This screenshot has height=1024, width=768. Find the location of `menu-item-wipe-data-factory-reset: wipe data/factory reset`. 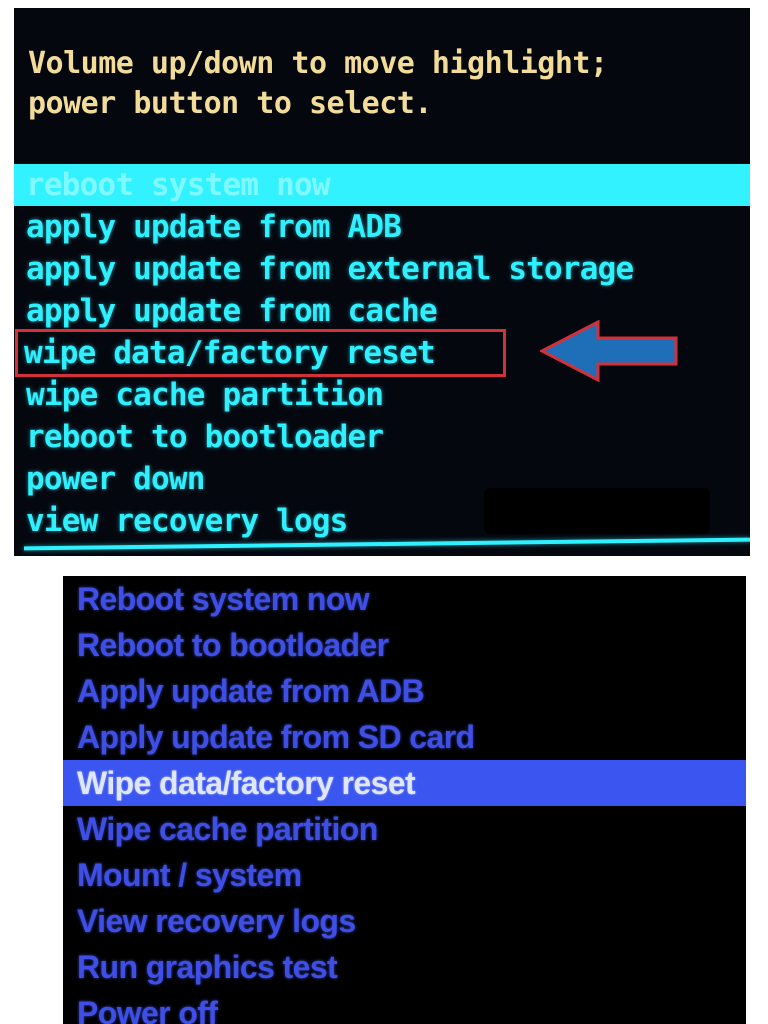

menu-item-wipe-data-factory-reset: wipe data/factory reset is located at coordinates (260, 353).